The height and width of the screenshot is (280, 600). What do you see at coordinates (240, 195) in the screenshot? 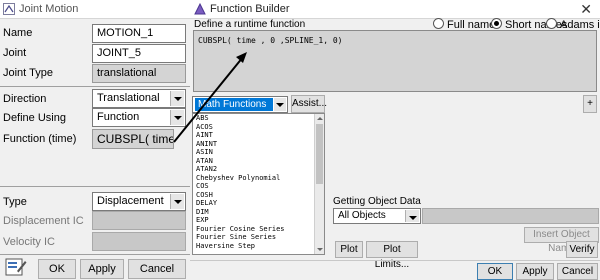
I see `function-list-item: COSH` at bounding box center [240, 195].